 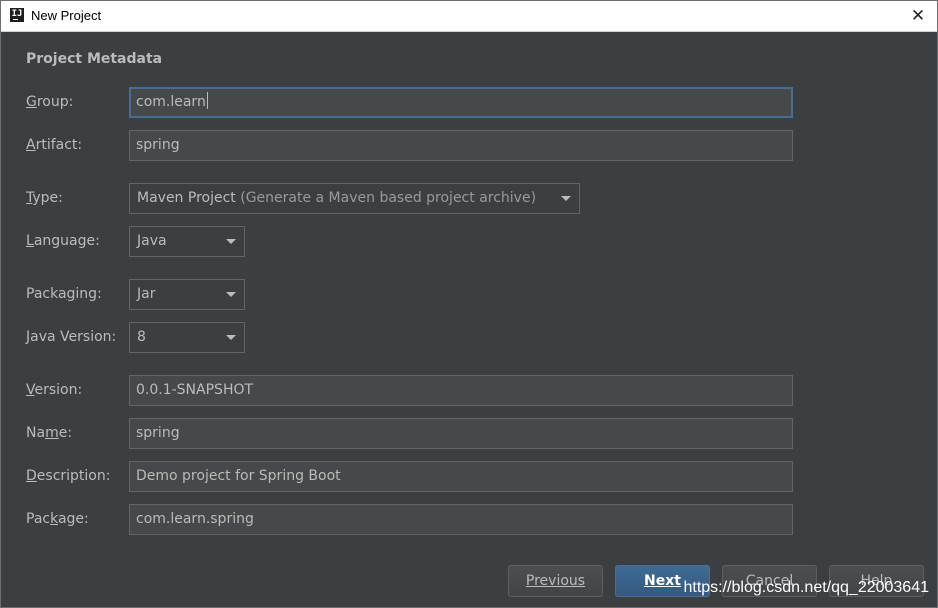 I want to click on java-version-dropdown: 8, so click(x=187, y=337).